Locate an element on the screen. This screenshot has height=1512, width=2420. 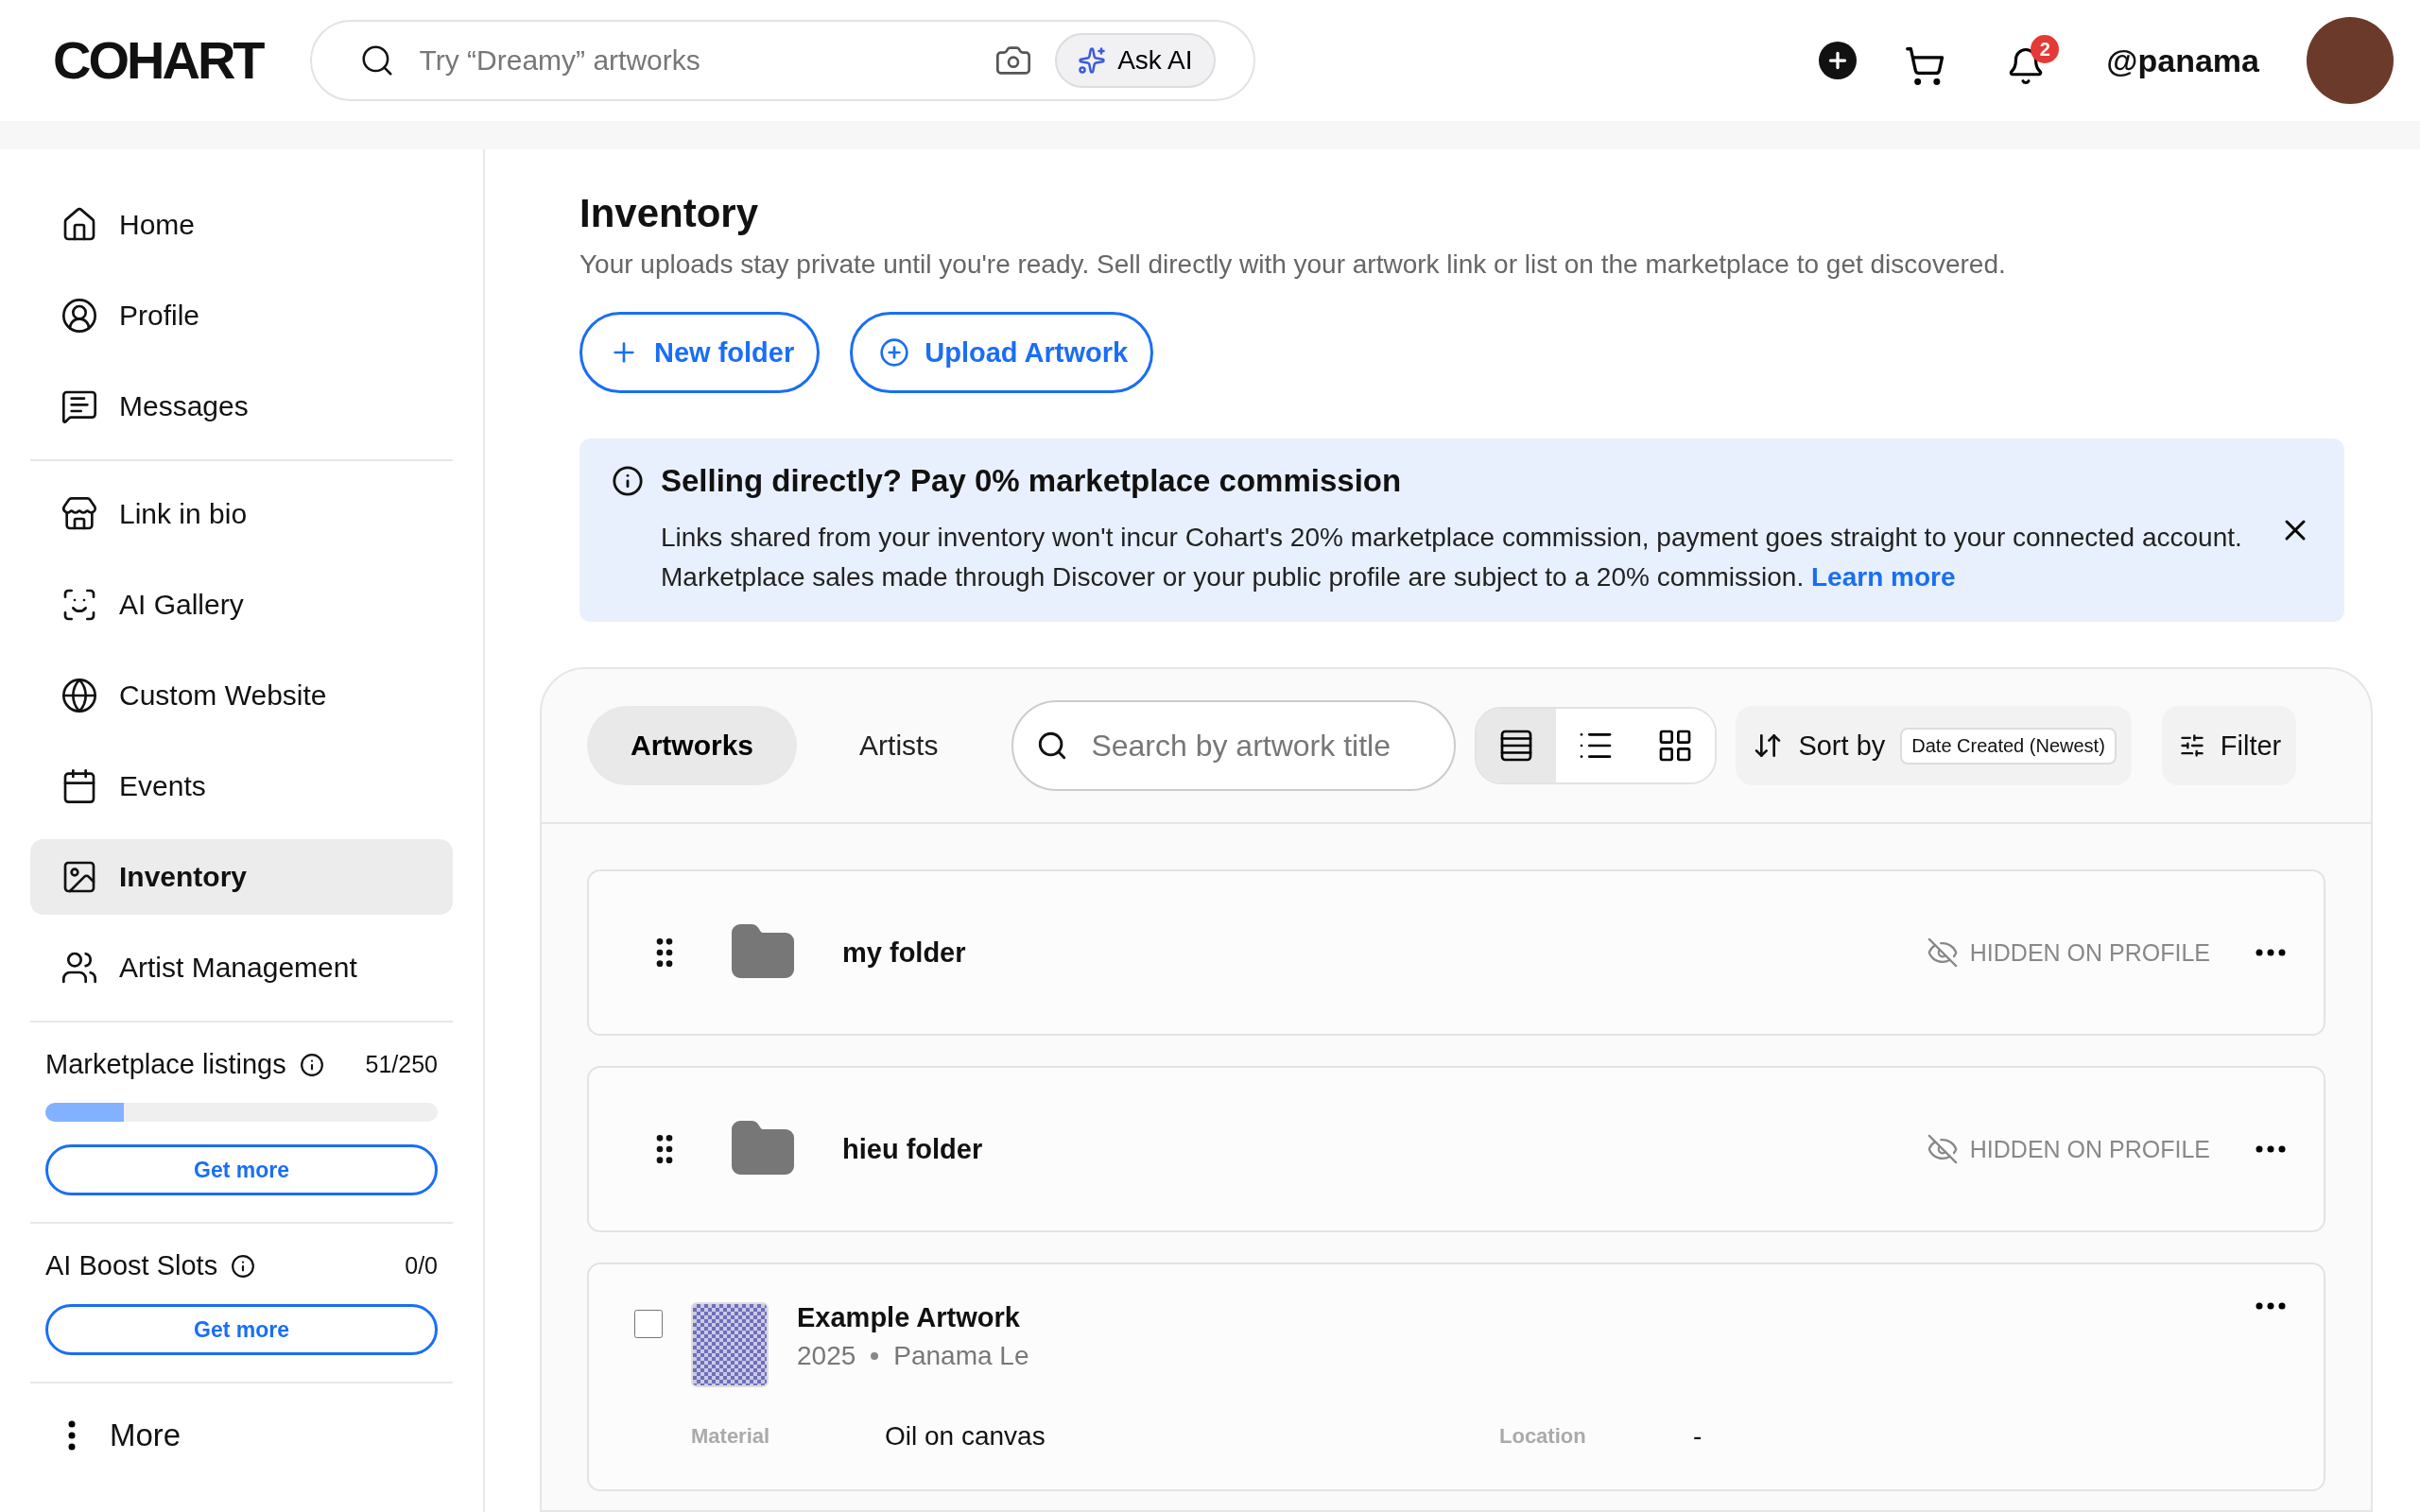
quota-count: 51/250 is located at coordinates (401, 1064).